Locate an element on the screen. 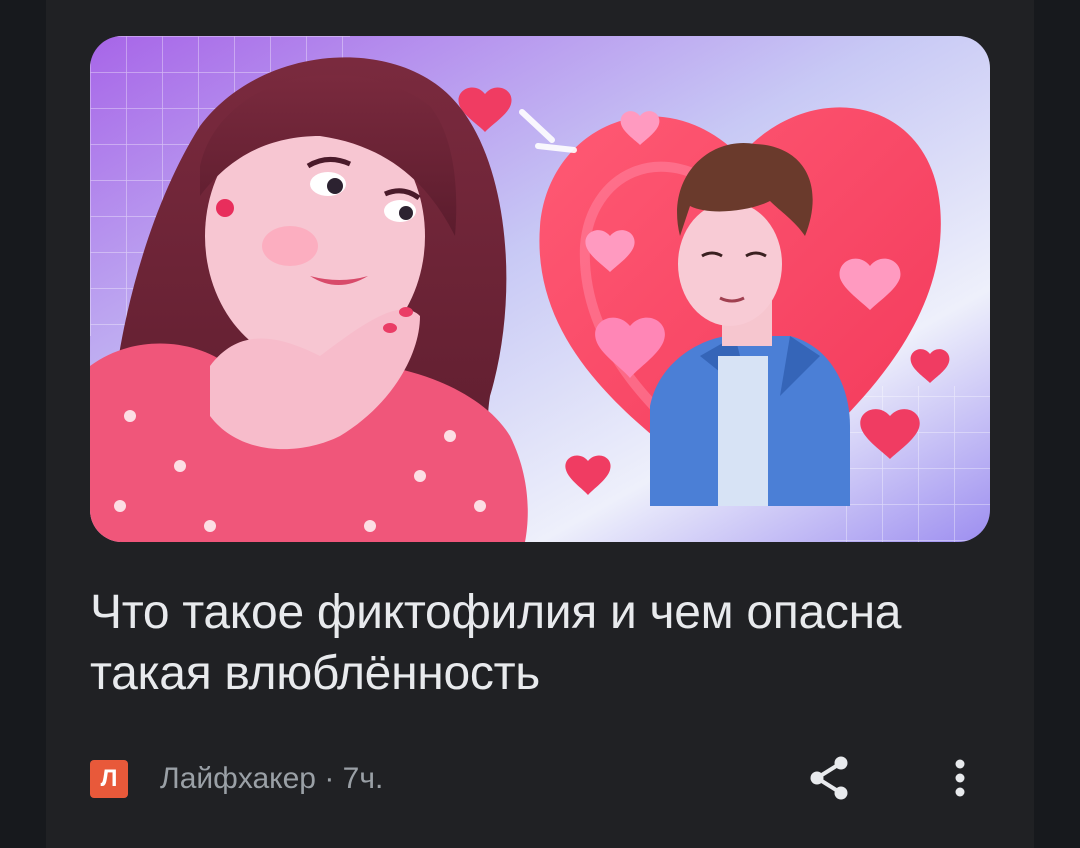 The width and height of the screenshot is (1080, 848). more-options-button is located at coordinates (960, 778).